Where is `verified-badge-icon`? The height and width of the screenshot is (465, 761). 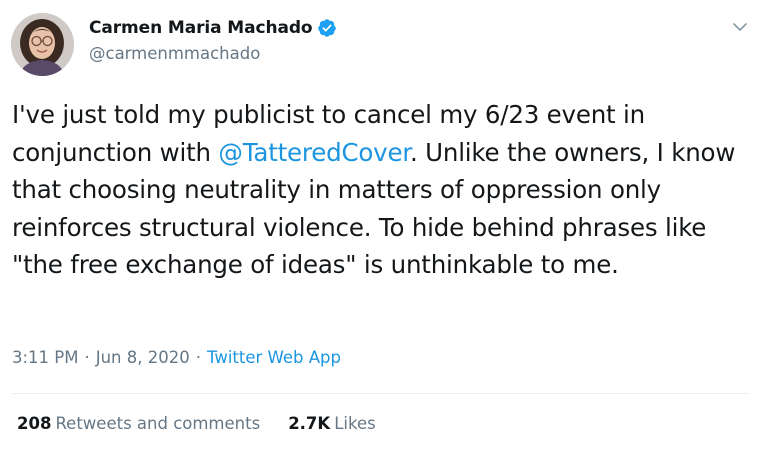 verified-badge-icon is located at coordinates (327, 28).